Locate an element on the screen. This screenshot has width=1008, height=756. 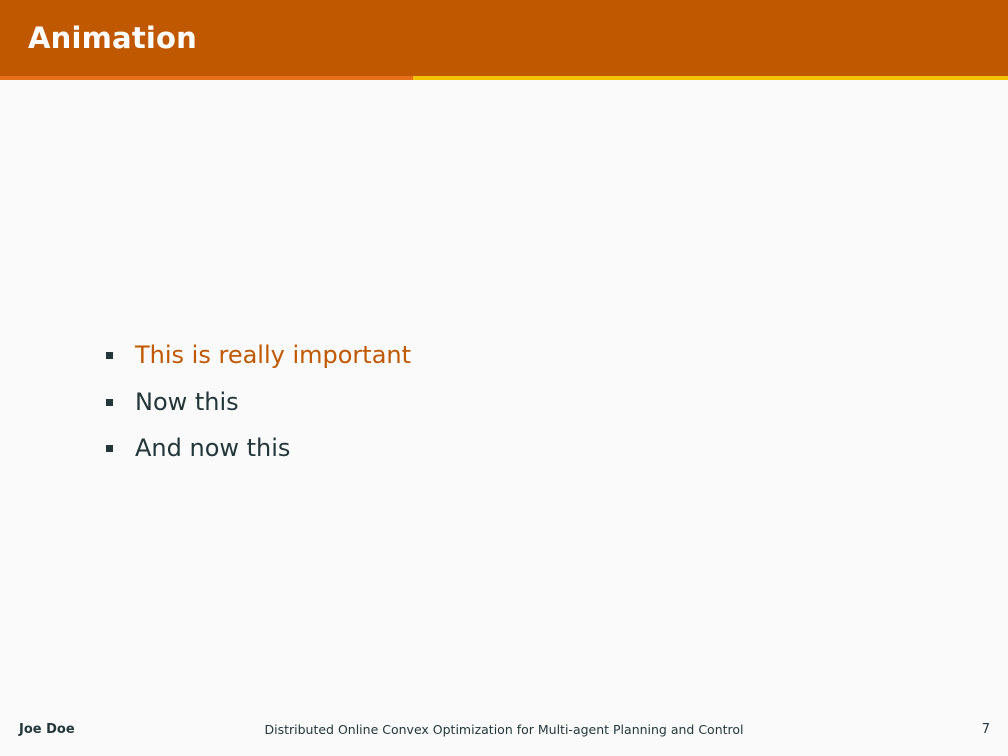
list-item: This is really important is located at coordinates (255, 359).